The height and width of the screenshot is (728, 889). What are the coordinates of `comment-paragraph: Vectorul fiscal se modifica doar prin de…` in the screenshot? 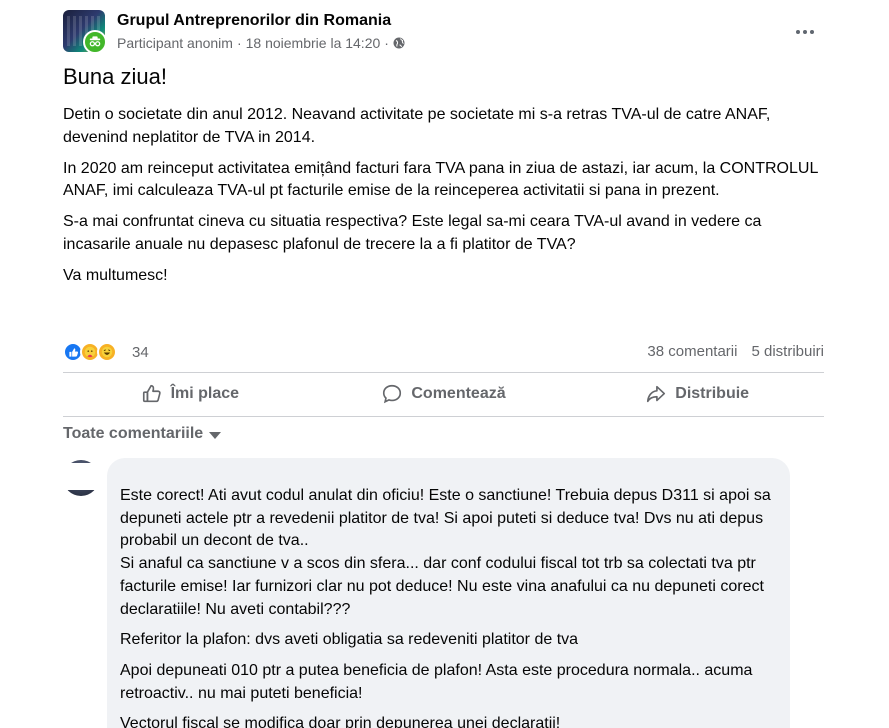 It's located at (340, 721).